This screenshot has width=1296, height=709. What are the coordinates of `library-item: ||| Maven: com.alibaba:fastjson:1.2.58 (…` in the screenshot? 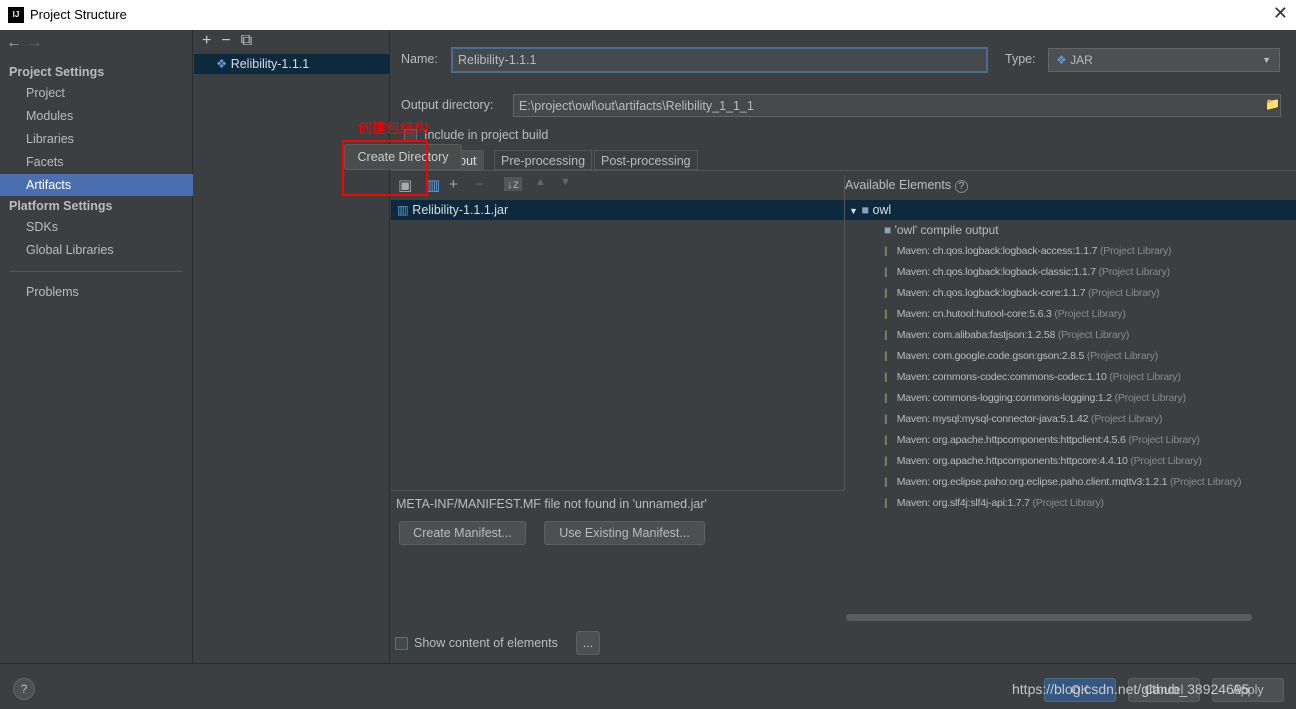 It's located at (1006, 335).